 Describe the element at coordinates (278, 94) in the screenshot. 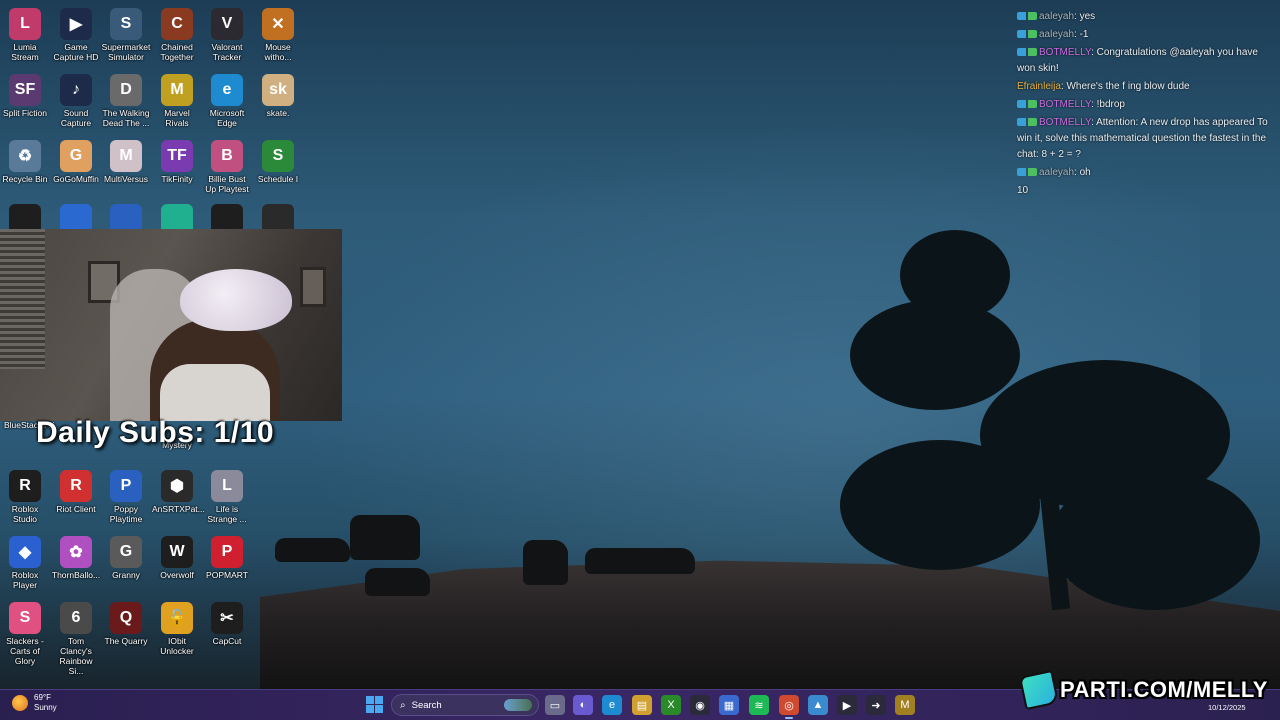

I see `desktop-icon-skate: sk skate.` at that location.